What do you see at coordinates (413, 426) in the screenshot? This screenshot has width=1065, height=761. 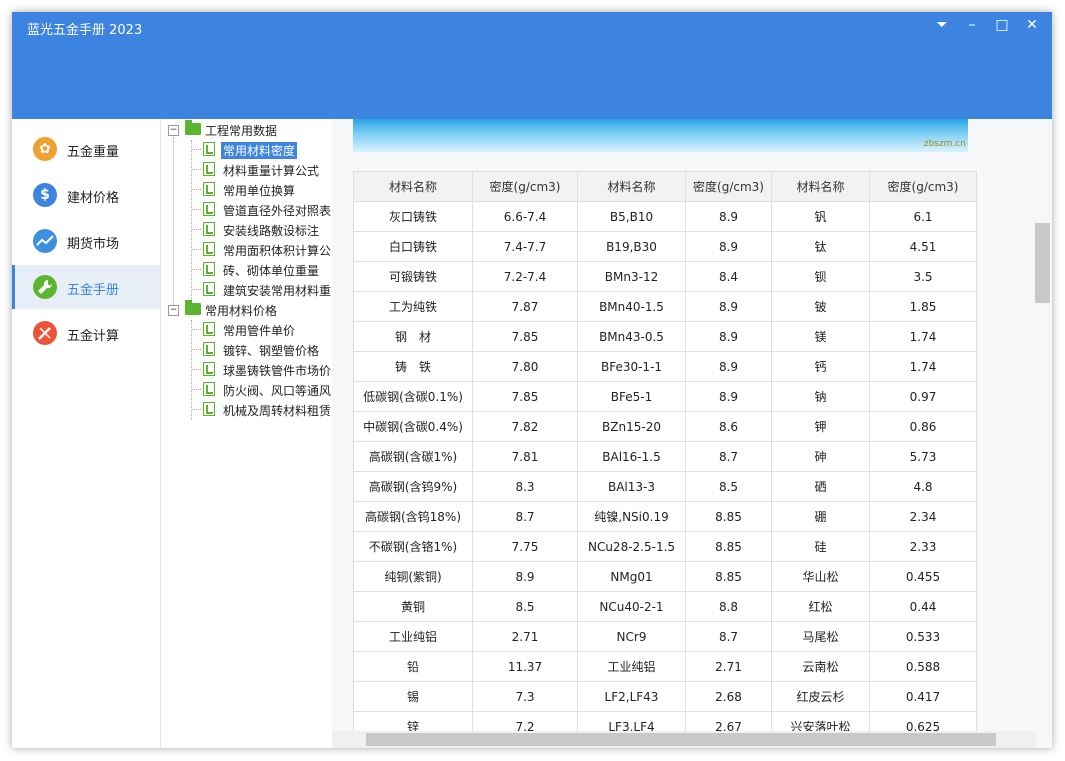 I see `cell-material-name: 中碳钢(含碳0.4%)` at bounding box center [413, 426].